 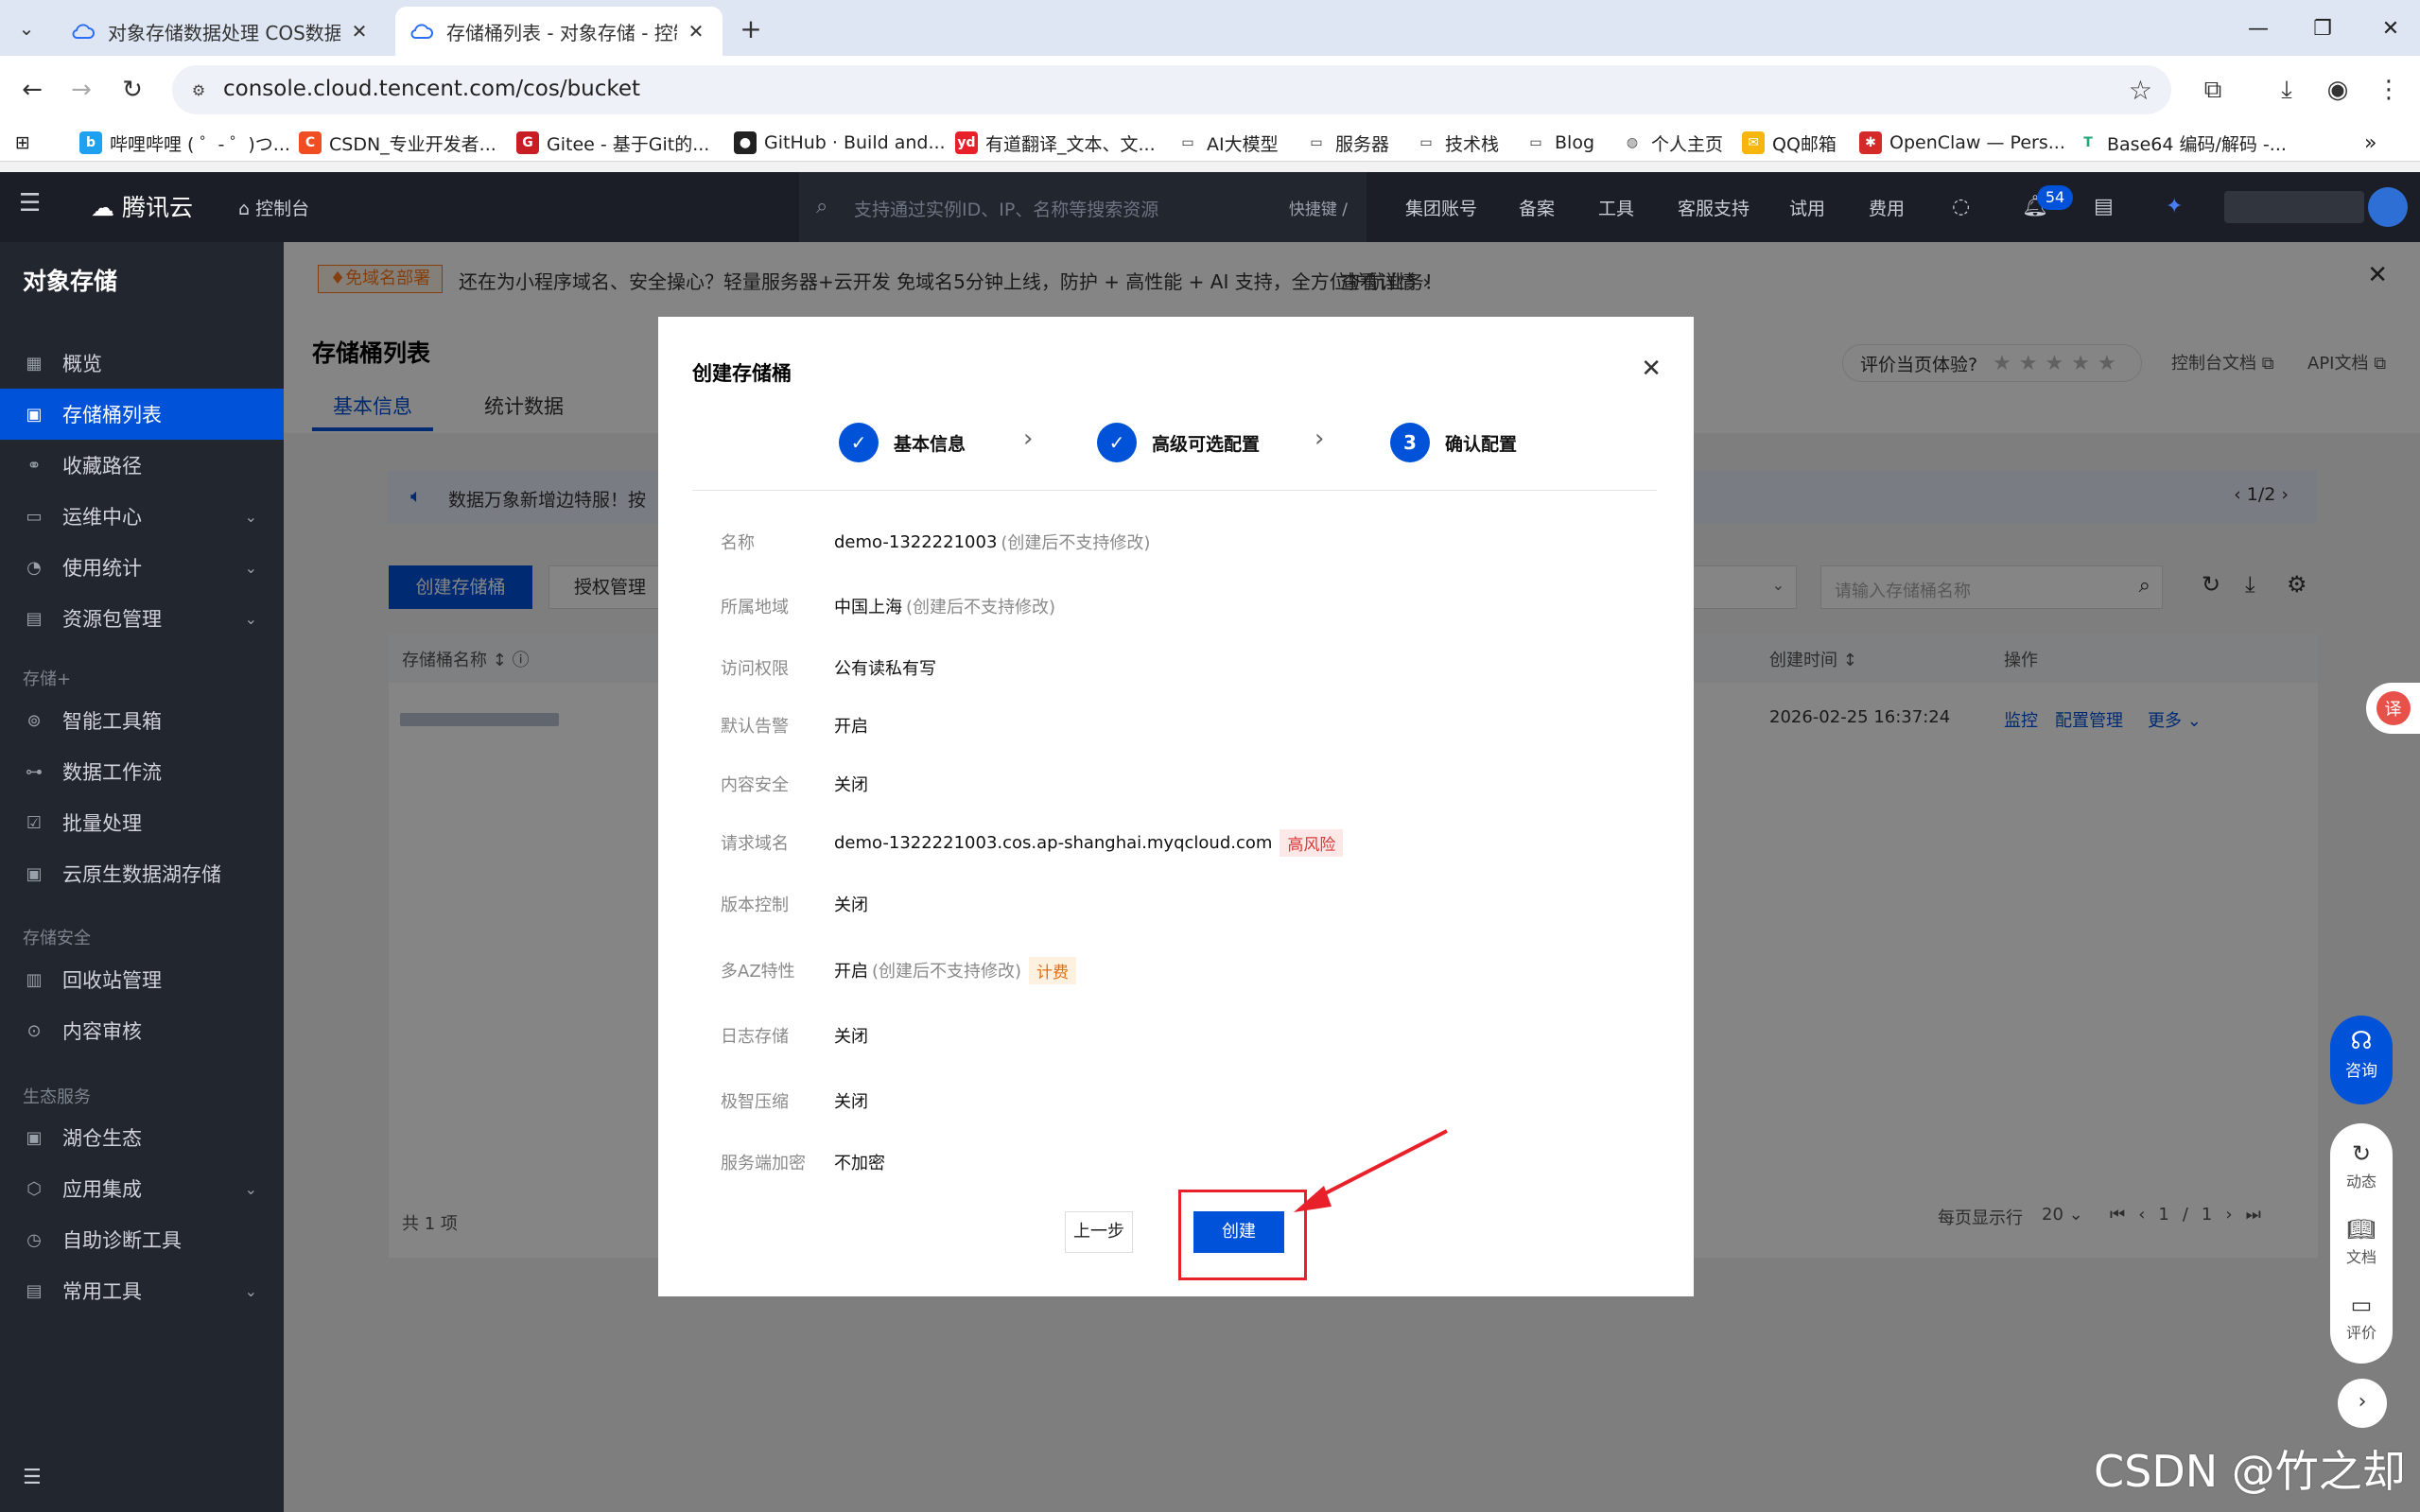 I want to click on sidebar-item-diagnose: ◷ 自助诊断工具, so click(x=142, y=1240).